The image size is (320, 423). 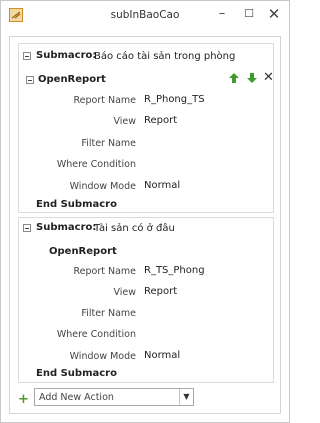 What do you see at coordinates (83, 251) in the screenshot?
I see `action-2-name: OpenReport` at bounding box center [83, 251].